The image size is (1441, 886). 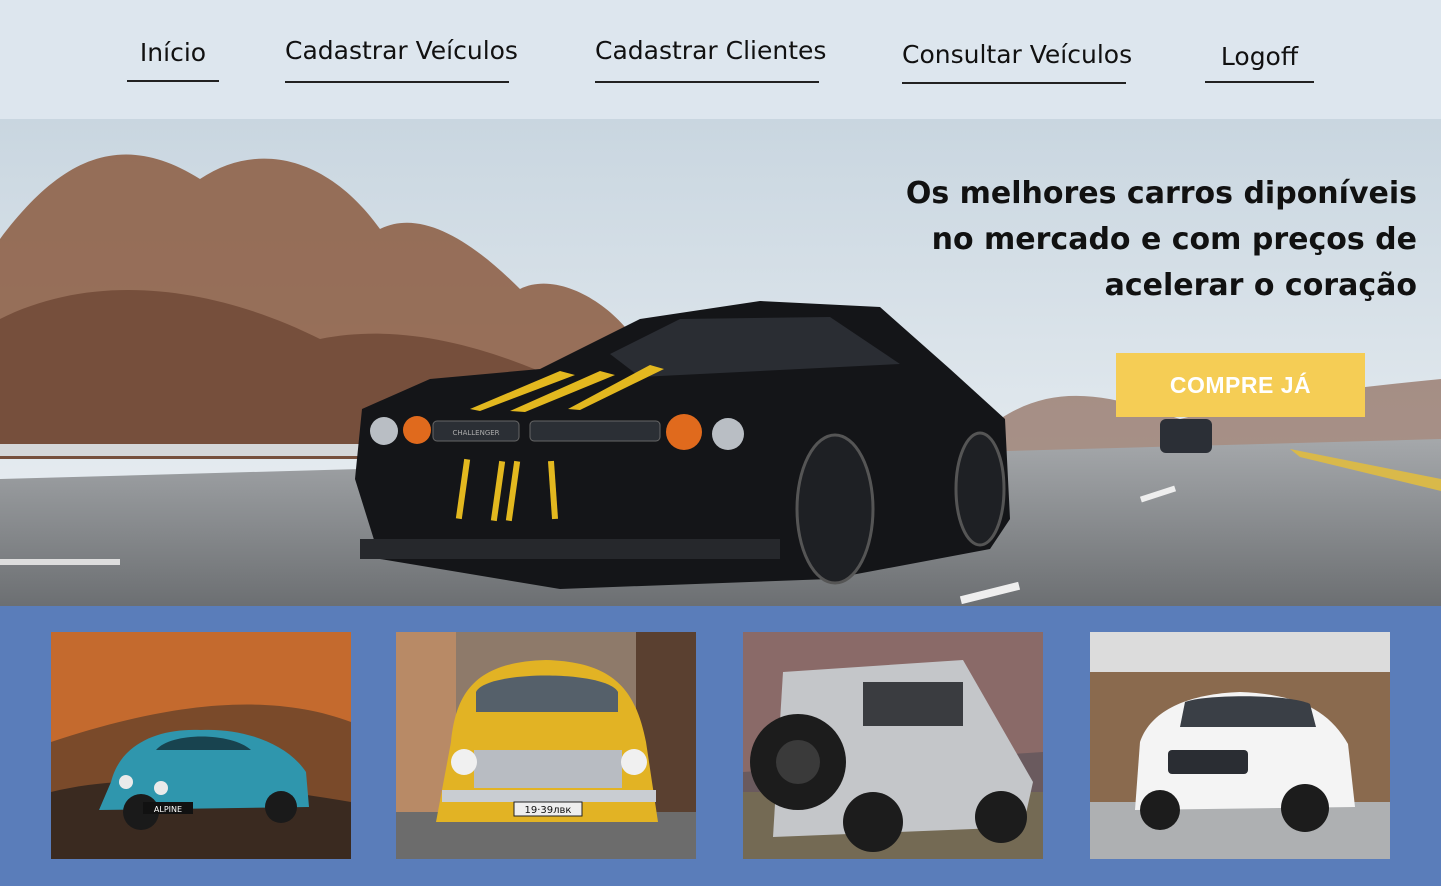 What do you see at coordinates (401, 59) in the screenshot?
I see `nav-link-cadastrar-veiculos: Cadastrar Veículos` at bounding box center [401, 59].